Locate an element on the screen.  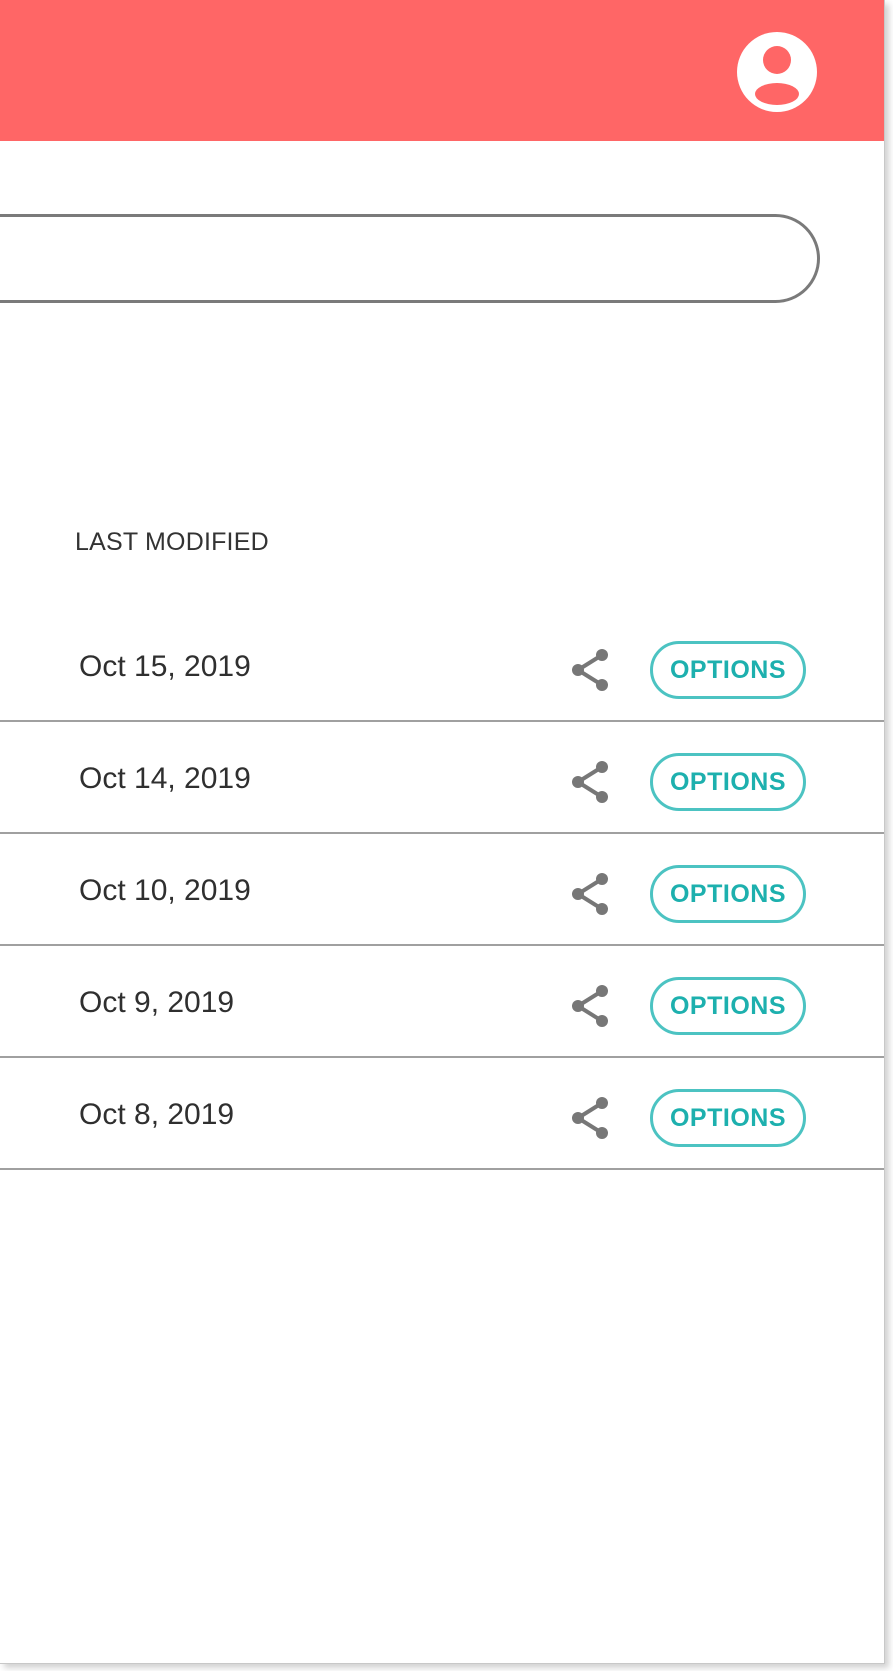
search-input is located at coordinates (395, 260).